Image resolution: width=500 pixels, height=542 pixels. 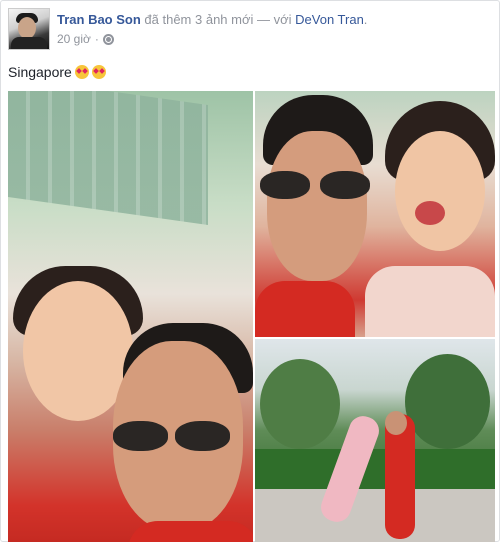 What do you see at coordinates (108, 158) in the screenshot?
I see `canopy-shape` at bounding box center [108, 158].